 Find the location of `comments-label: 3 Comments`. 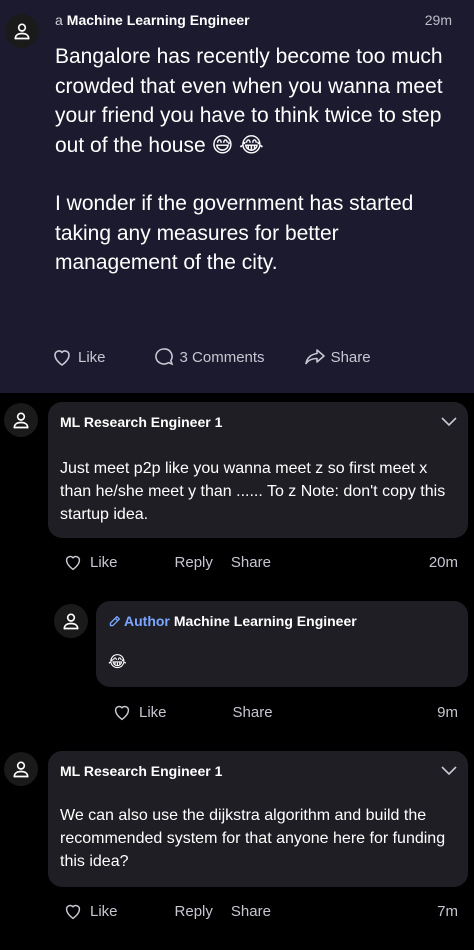

comments-label: 3 Comments is located at coordinates (222, 357).